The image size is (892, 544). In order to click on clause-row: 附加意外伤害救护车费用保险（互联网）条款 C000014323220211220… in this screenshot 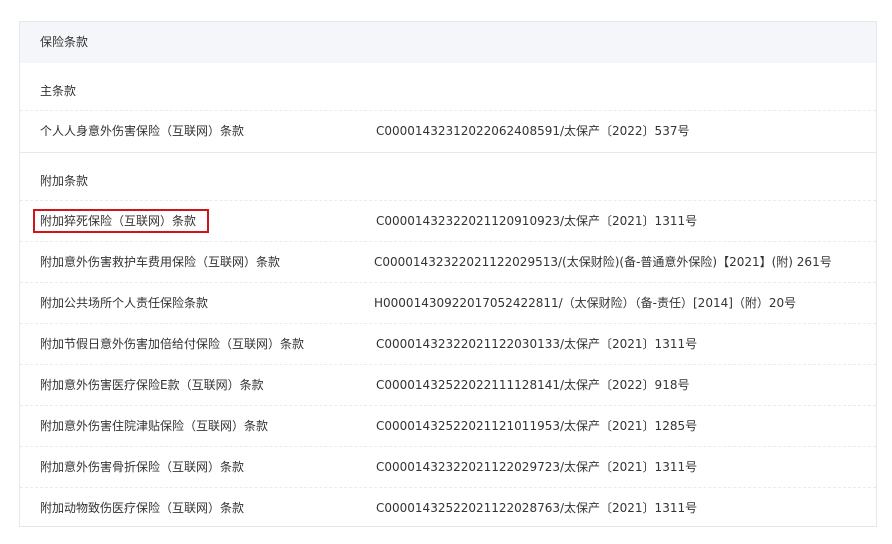, I will do `click(448, 262)`.